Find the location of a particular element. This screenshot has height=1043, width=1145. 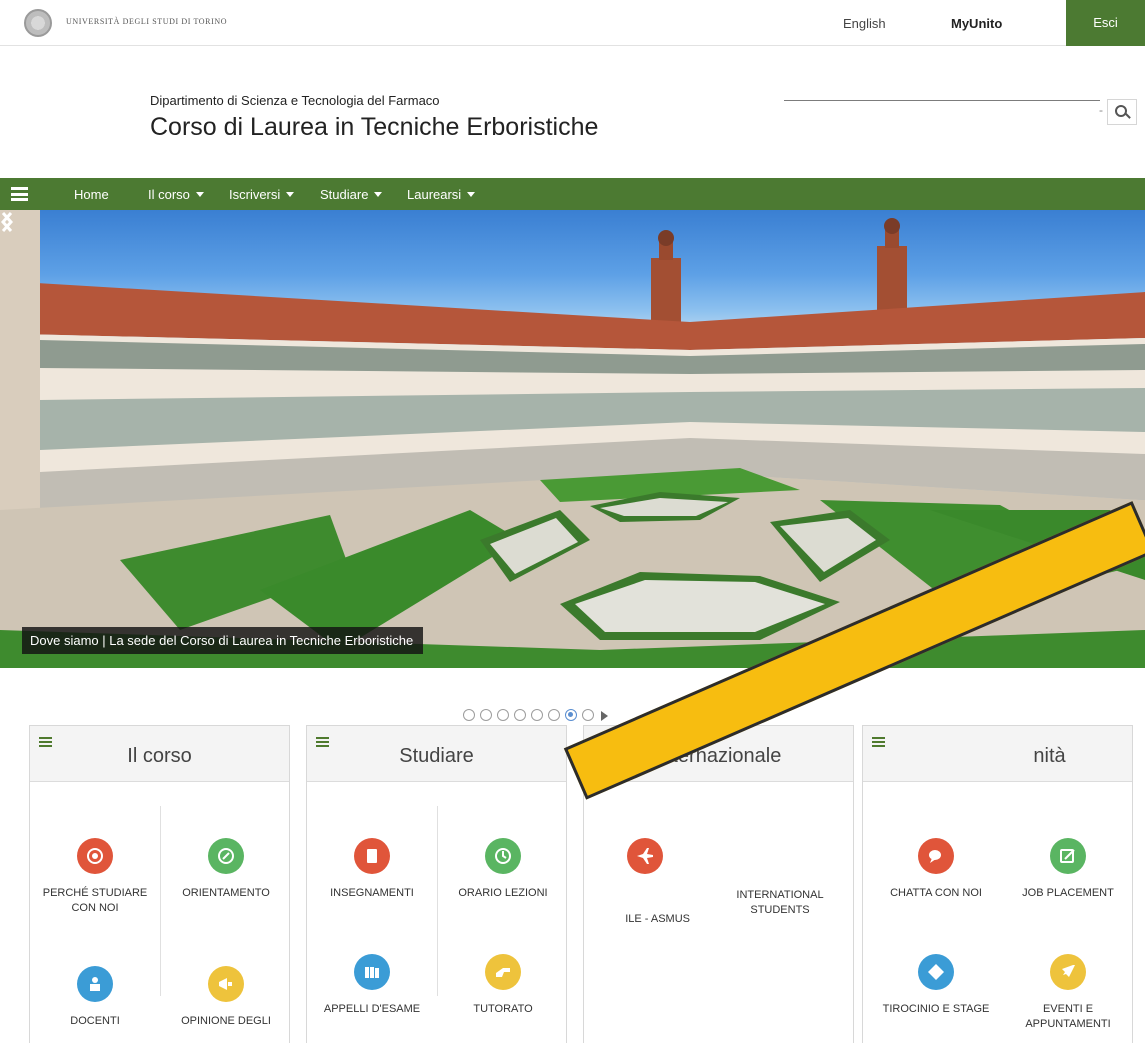

tile-international-students: International students is located at coordinates (780, 903).